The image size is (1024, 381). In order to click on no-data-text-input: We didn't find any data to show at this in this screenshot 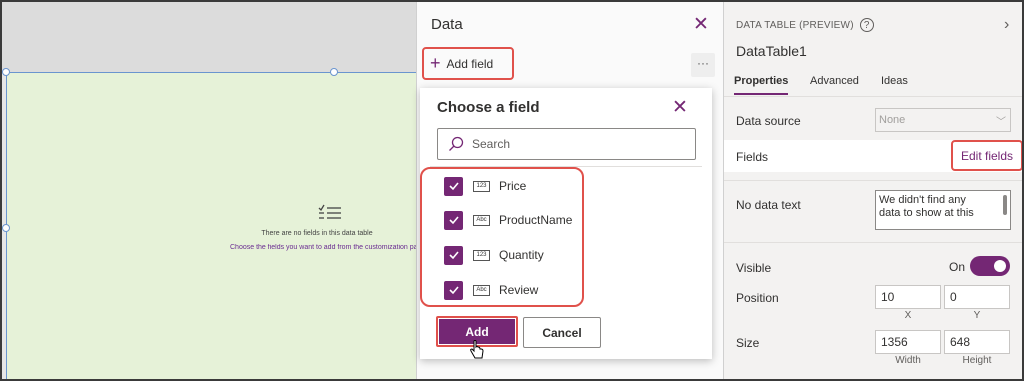, I will do `click(943, 210)`.